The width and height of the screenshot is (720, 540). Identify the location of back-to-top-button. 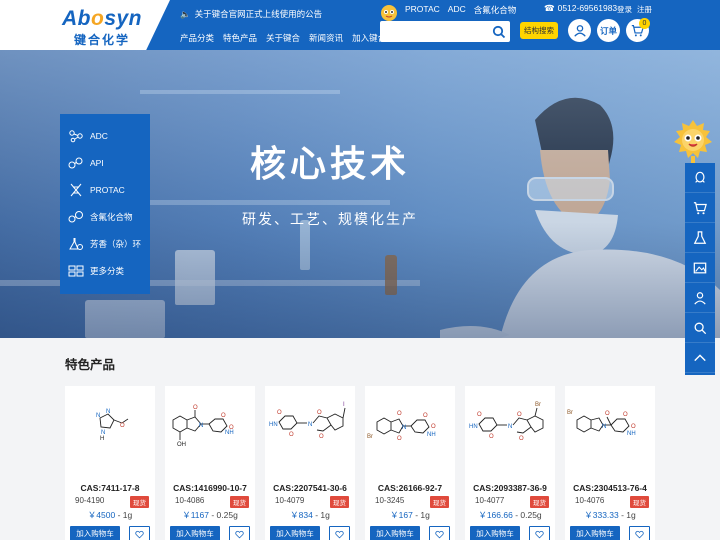
(700, 358).